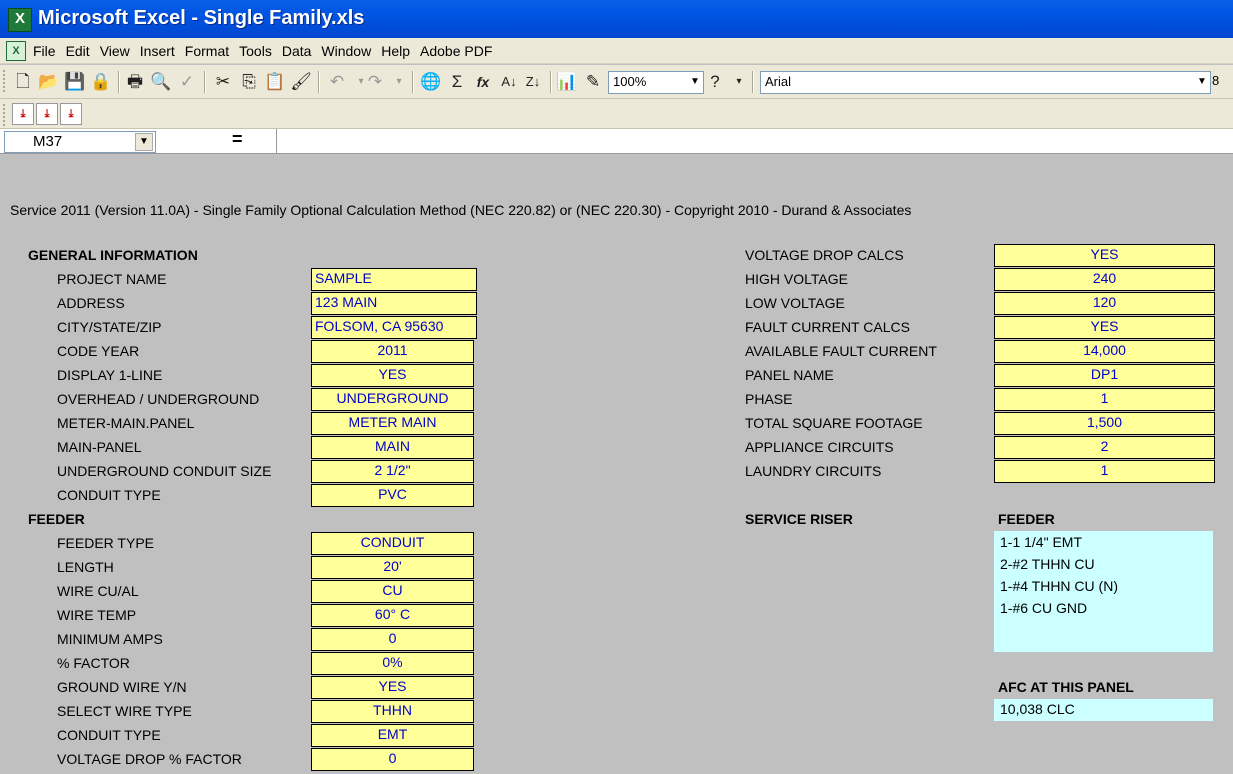  What do you see at coordinates (394, 279) in the screenshot?
I see `project-name-field: SAMPLE` at bounding box center [394, 279].